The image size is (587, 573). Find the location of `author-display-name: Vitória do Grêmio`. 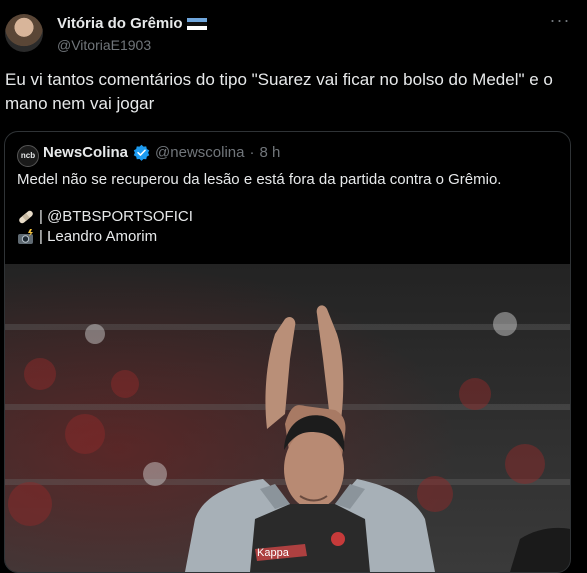

author-display-name: Vitória do Grêmio is located at coordinates (120, 23).